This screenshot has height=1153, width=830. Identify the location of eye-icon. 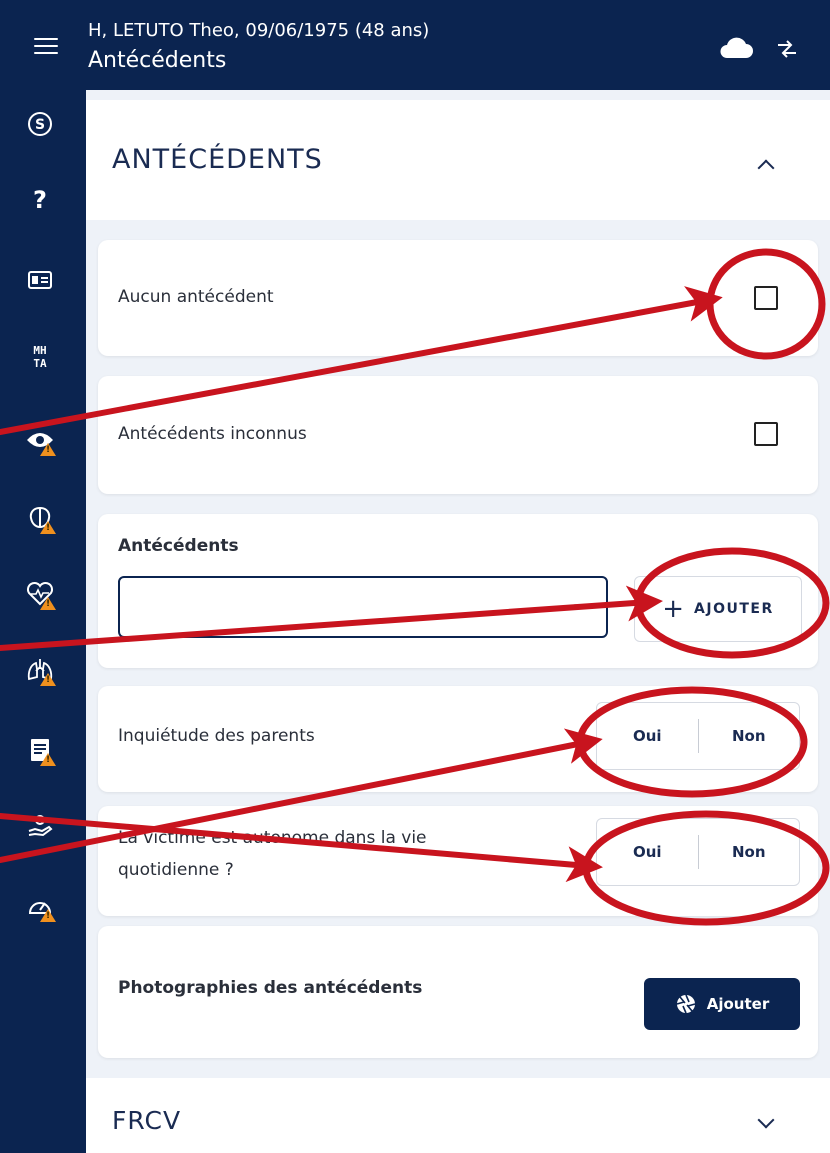
(40, 440).